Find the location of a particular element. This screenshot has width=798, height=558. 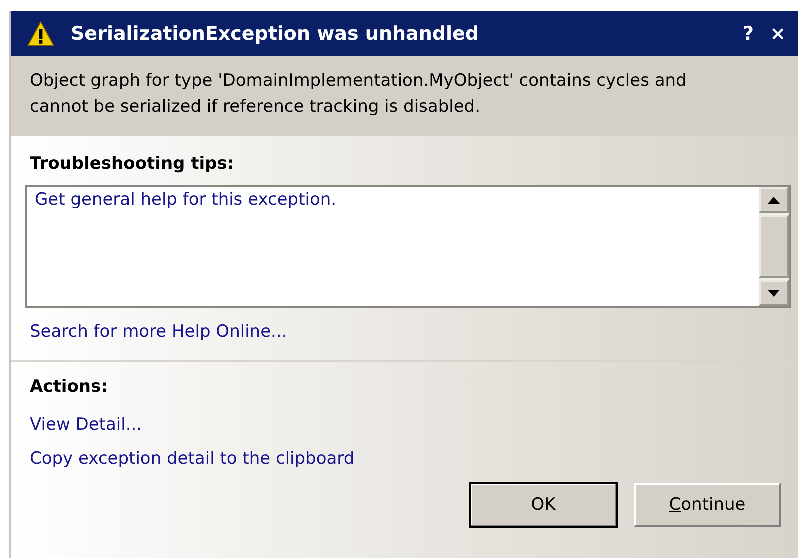

scrollbar is located at coordinates (774, 246).